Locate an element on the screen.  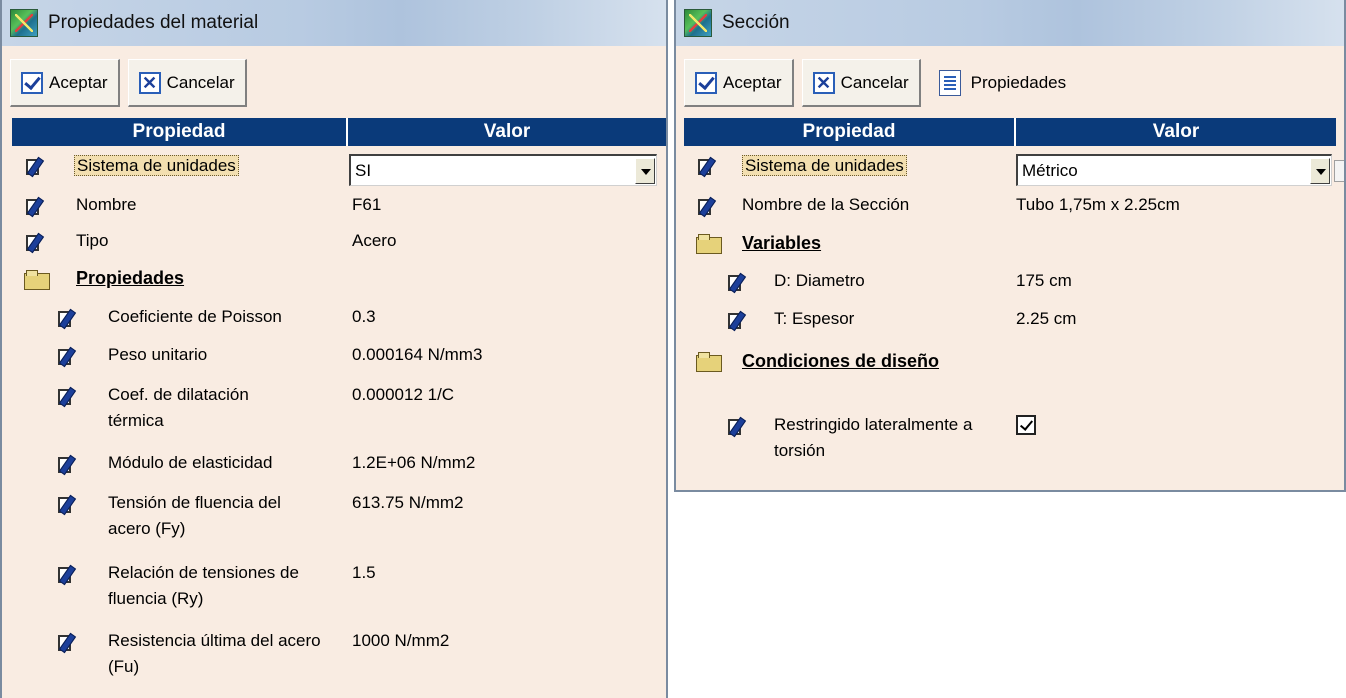
toolbar: Aceptar ✕ Cancelar Propiedades is located at coordinates (1010, 83).